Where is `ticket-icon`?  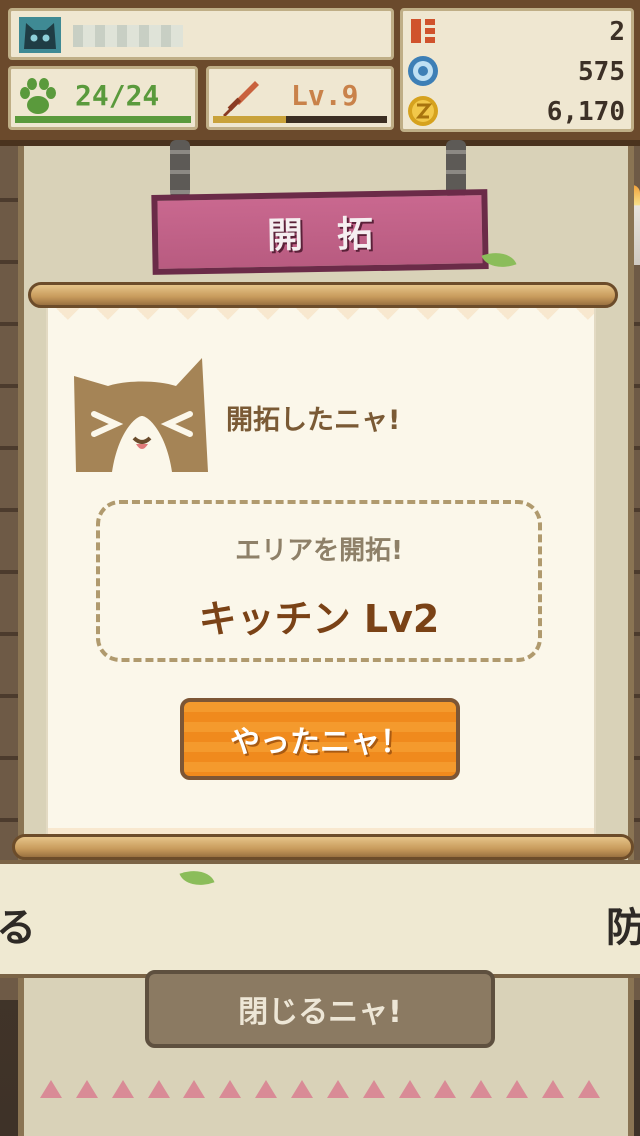
ticket-icon is located at coordinates (423, 31).